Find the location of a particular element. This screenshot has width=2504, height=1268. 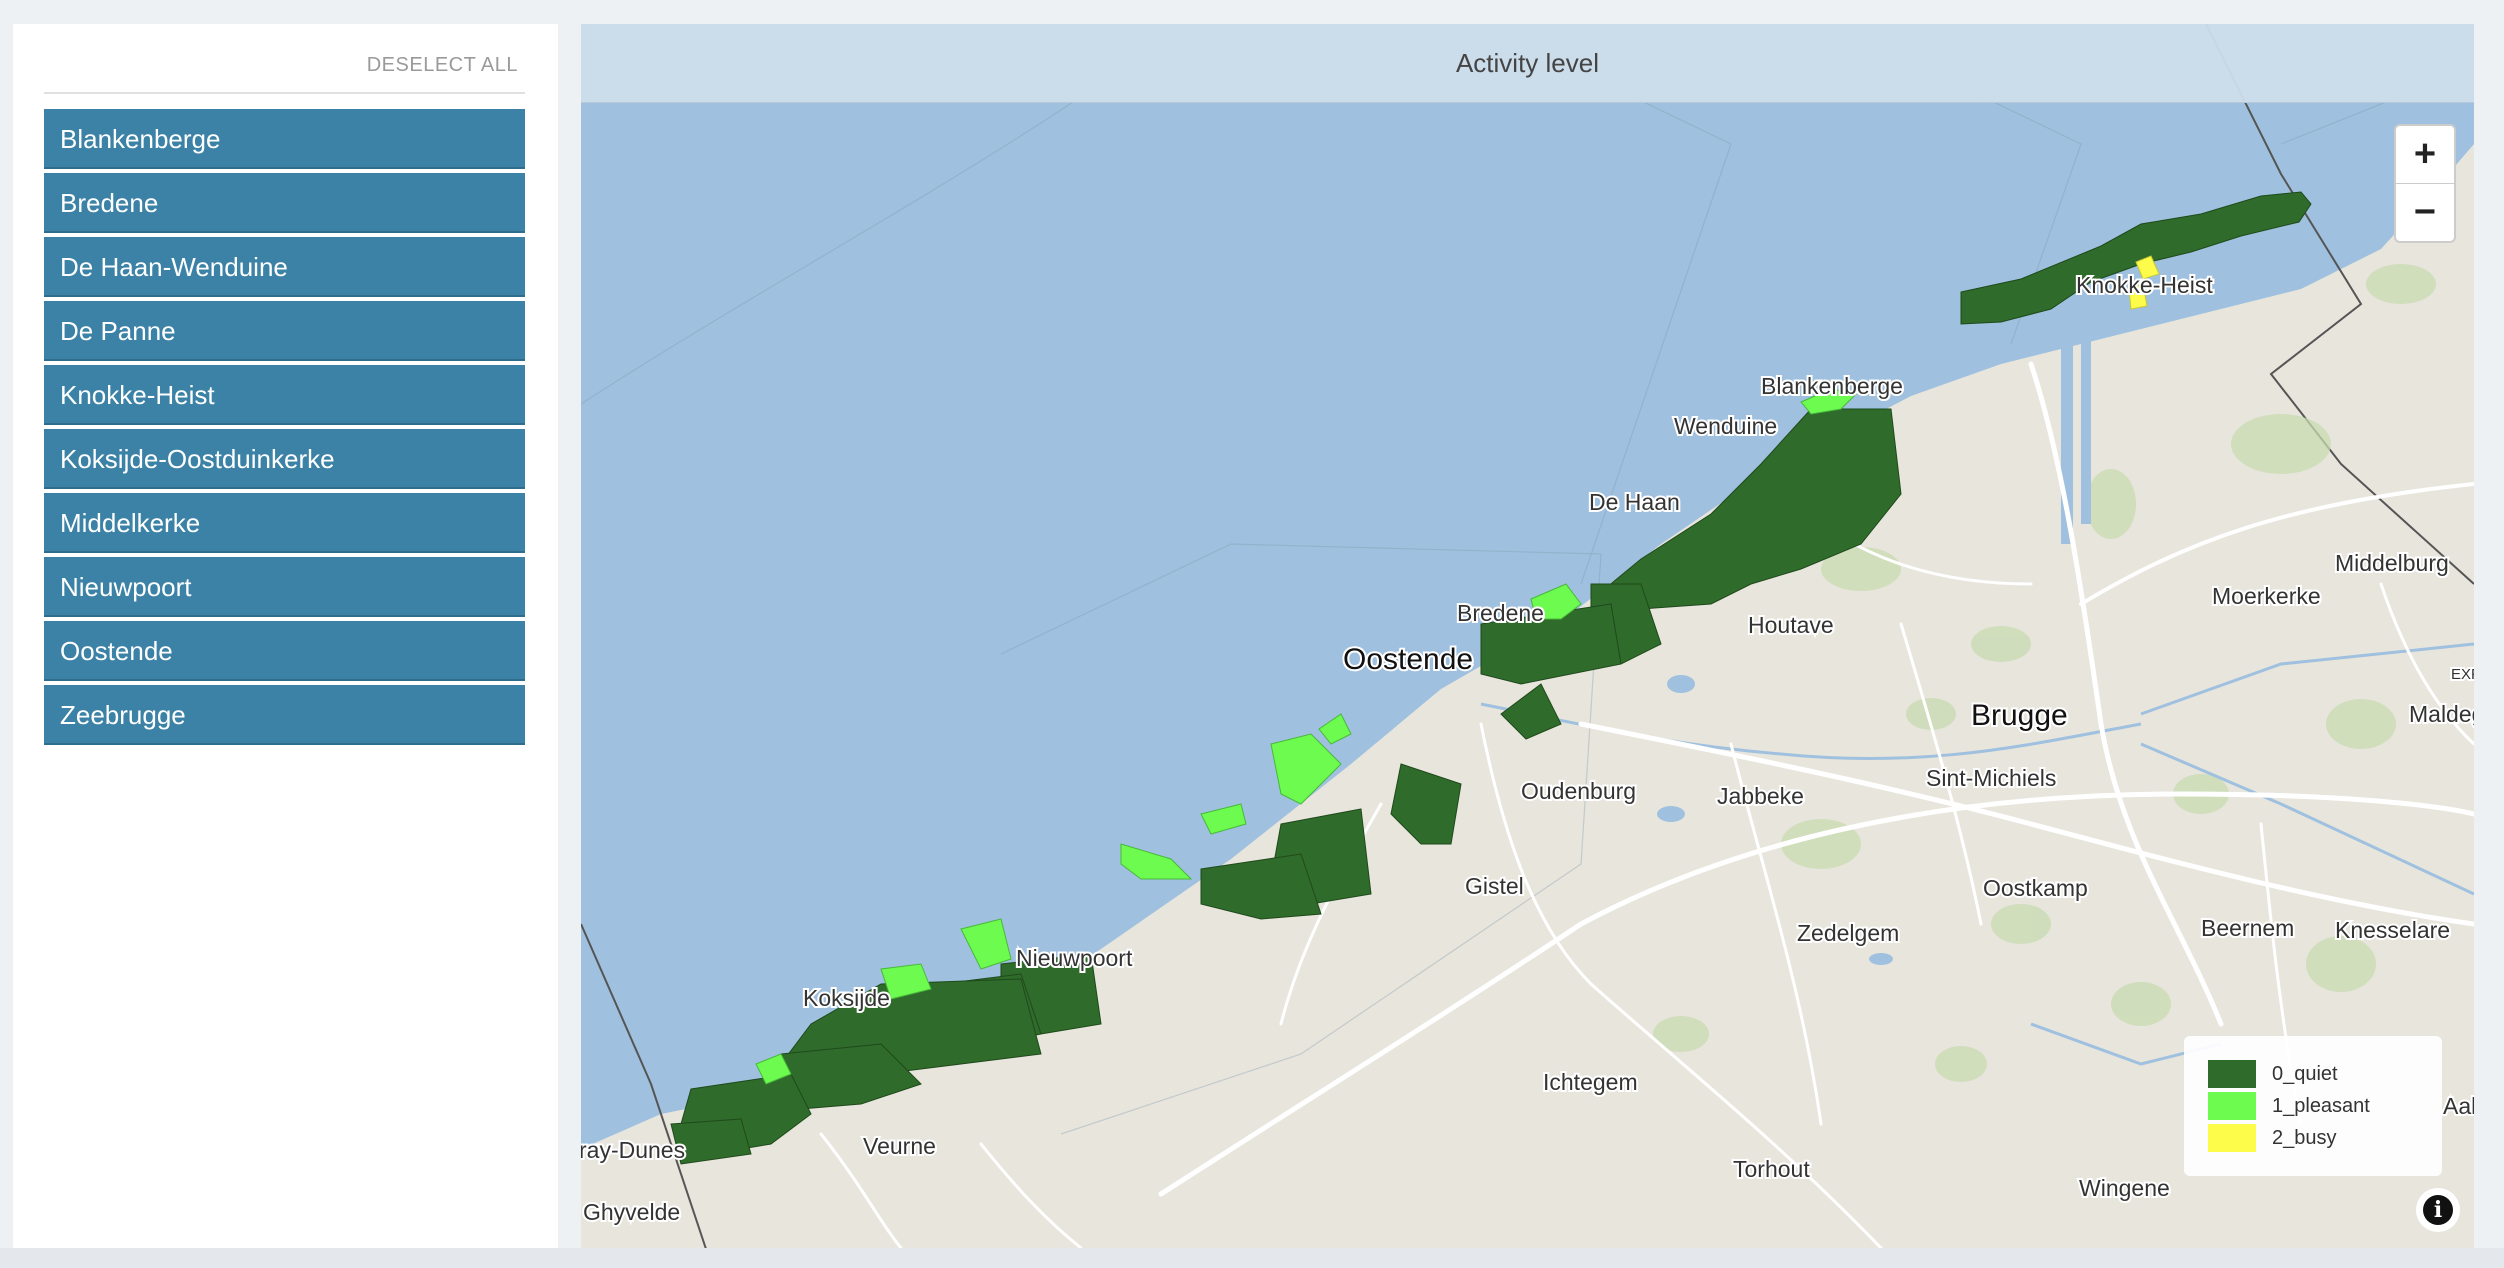

municipality-item-nieuwpoort: Nieuwpoort is located at coordinates (284, 587).